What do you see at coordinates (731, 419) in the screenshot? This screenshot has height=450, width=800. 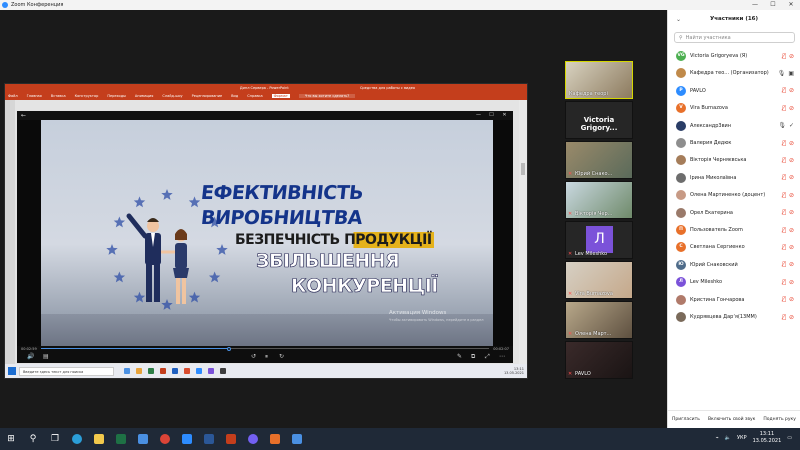 I see `unmute-button: Включить свой звук` at bounding box center [731, 419].